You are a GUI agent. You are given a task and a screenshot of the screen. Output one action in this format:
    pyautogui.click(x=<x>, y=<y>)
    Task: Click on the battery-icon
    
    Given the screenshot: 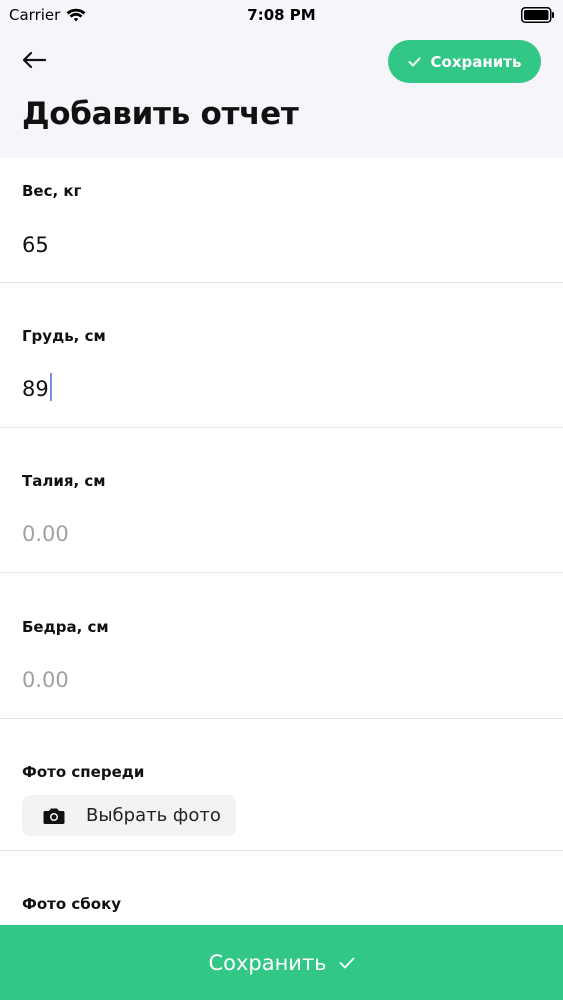 What is the action you would take?
    pyautogui.click(x=537, y=15)
    